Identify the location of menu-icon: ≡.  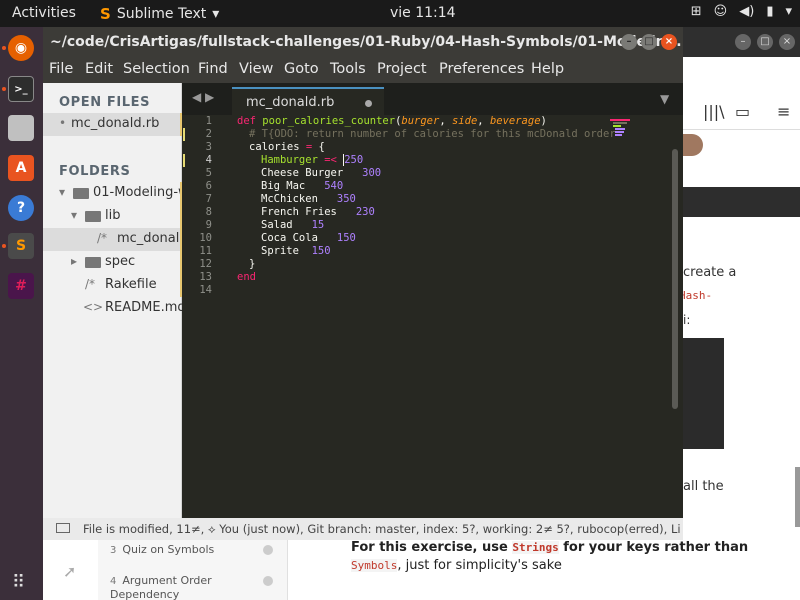
(783, 111).